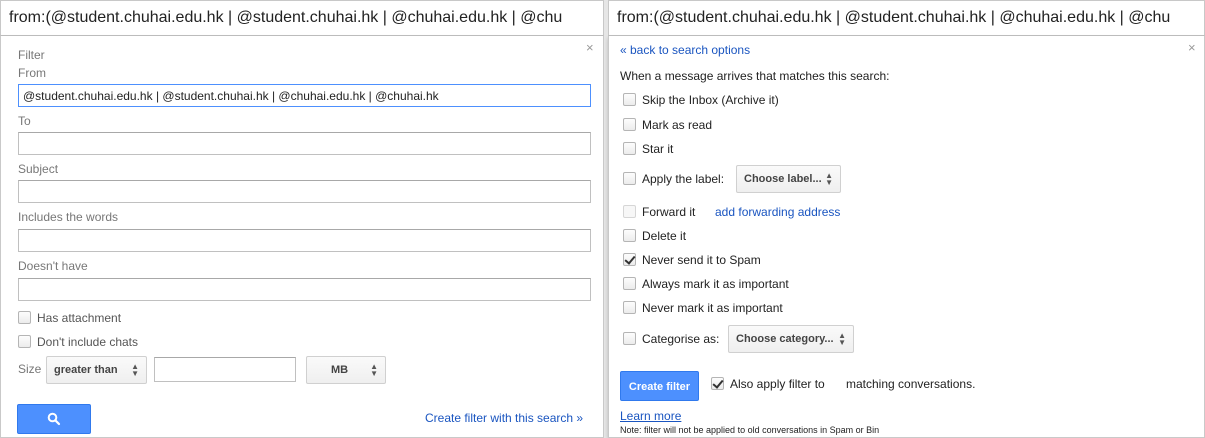  What do you see at coordinates (911, 384) in the screenshot?
I see `matching-conversations-label: matching conversations.` at bounding box center [911, 384].